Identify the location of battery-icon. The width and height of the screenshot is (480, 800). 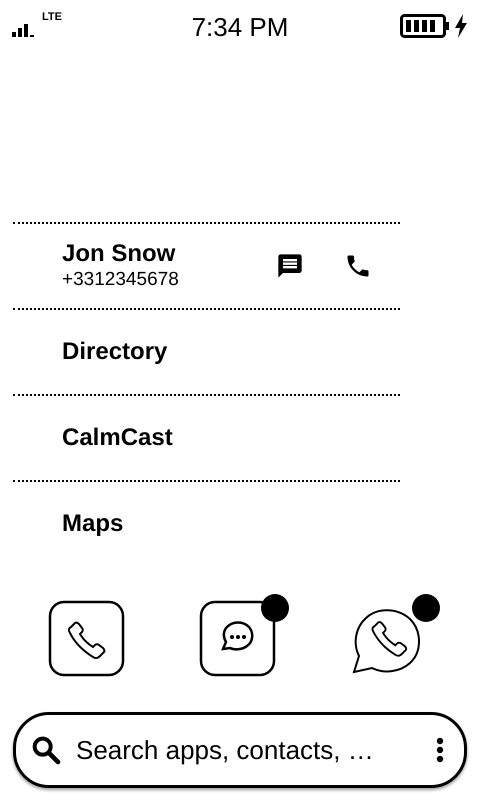
(425, 26).